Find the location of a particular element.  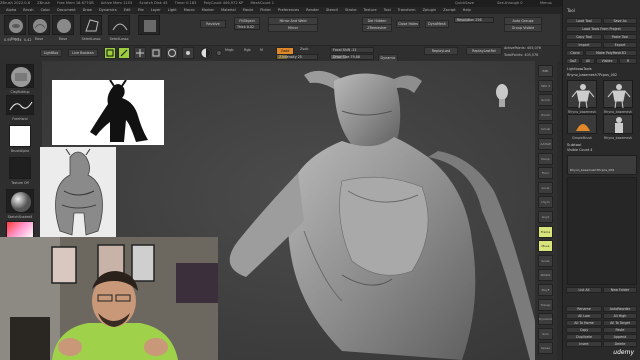

export-button: Export is located at coordinates (620, 45).